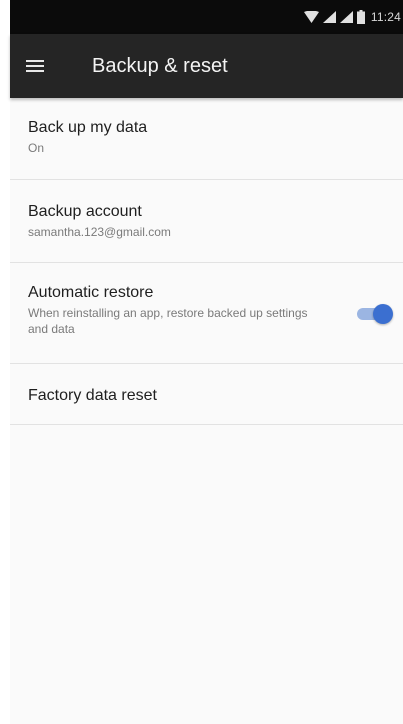  Describe the element at coordinates (160, 65) in the screenshot. I see `page-title: Backup & reset` at that location.